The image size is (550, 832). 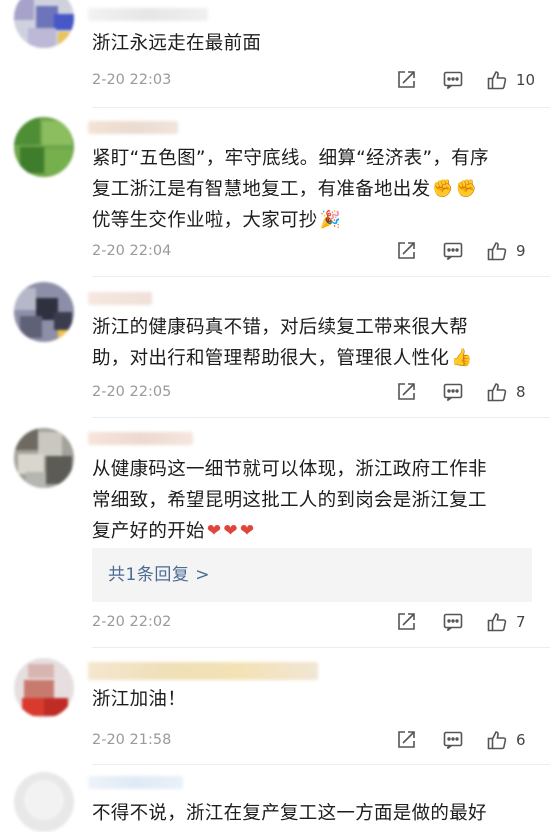 What do you see at coordinates (177, 43) in the screenshot?
I see `comment-text: 浙江永远走在最前面` at bounding box center [177, 43].